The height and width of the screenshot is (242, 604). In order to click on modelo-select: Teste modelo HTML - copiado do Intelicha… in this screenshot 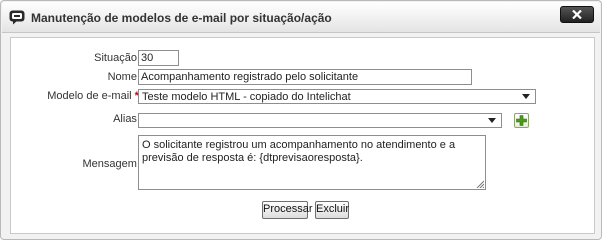, I will do `click(337, 96)`.